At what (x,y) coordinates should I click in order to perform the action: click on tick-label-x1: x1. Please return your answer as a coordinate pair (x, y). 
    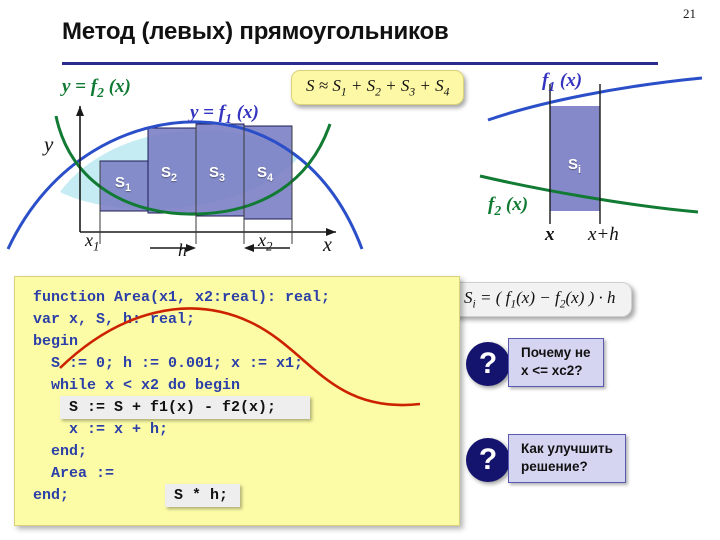
    Looking at the image, I should click on (92, 242).